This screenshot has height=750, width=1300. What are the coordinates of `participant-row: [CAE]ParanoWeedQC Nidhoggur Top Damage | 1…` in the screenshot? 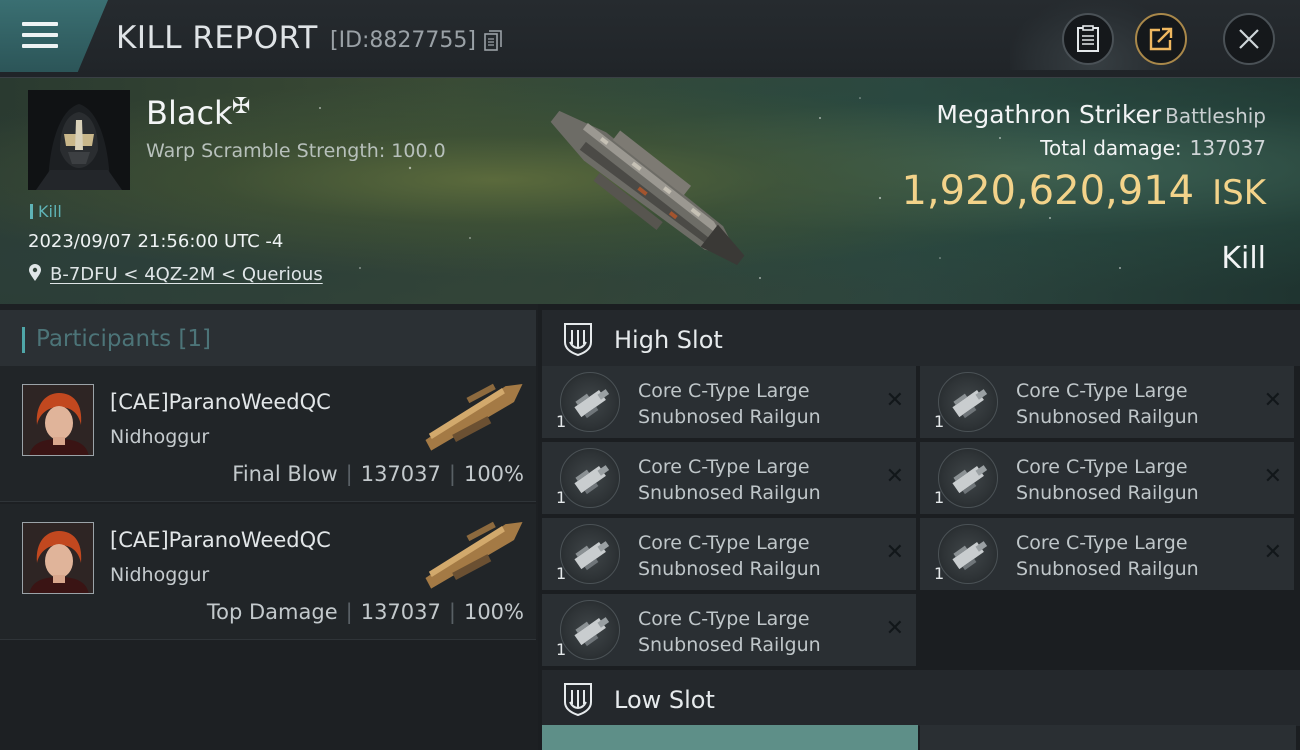 It's located at (268, 572).